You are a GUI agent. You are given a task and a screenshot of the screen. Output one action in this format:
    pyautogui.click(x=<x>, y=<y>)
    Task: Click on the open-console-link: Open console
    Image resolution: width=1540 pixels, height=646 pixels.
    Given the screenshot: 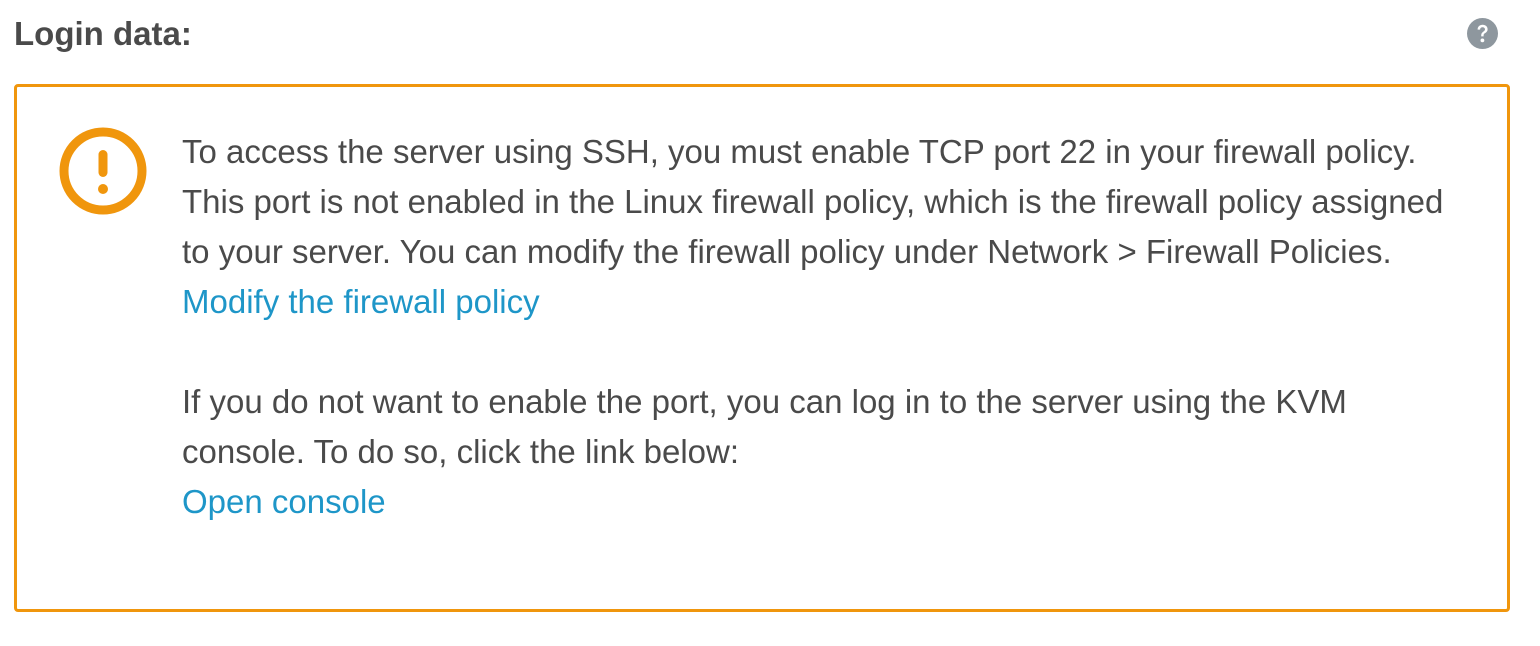 What is the action you would take?
    pyautogui.click(x=284, y=502)
    